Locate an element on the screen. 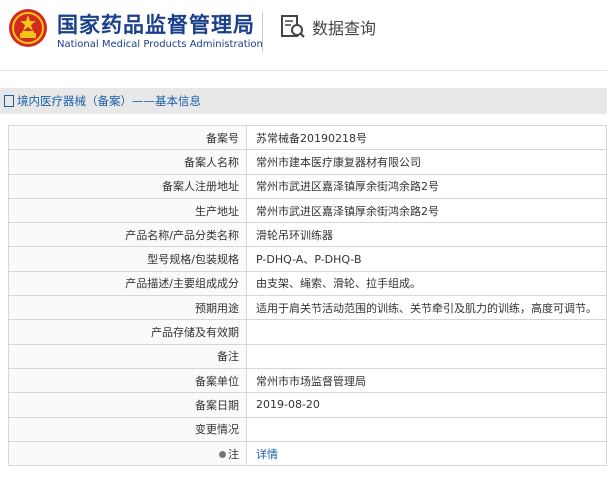 This screenshot has height=497, width=607. row-value: 常州市市场监督管理局 is located at coordinates (426, 380).